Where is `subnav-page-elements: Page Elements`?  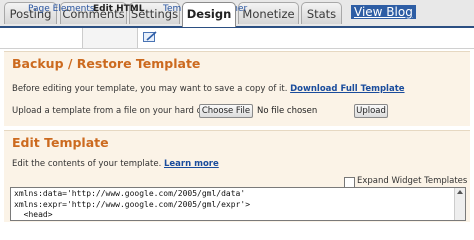 subnav-page-elements: Page Elements is located at coordinates (61, 9).